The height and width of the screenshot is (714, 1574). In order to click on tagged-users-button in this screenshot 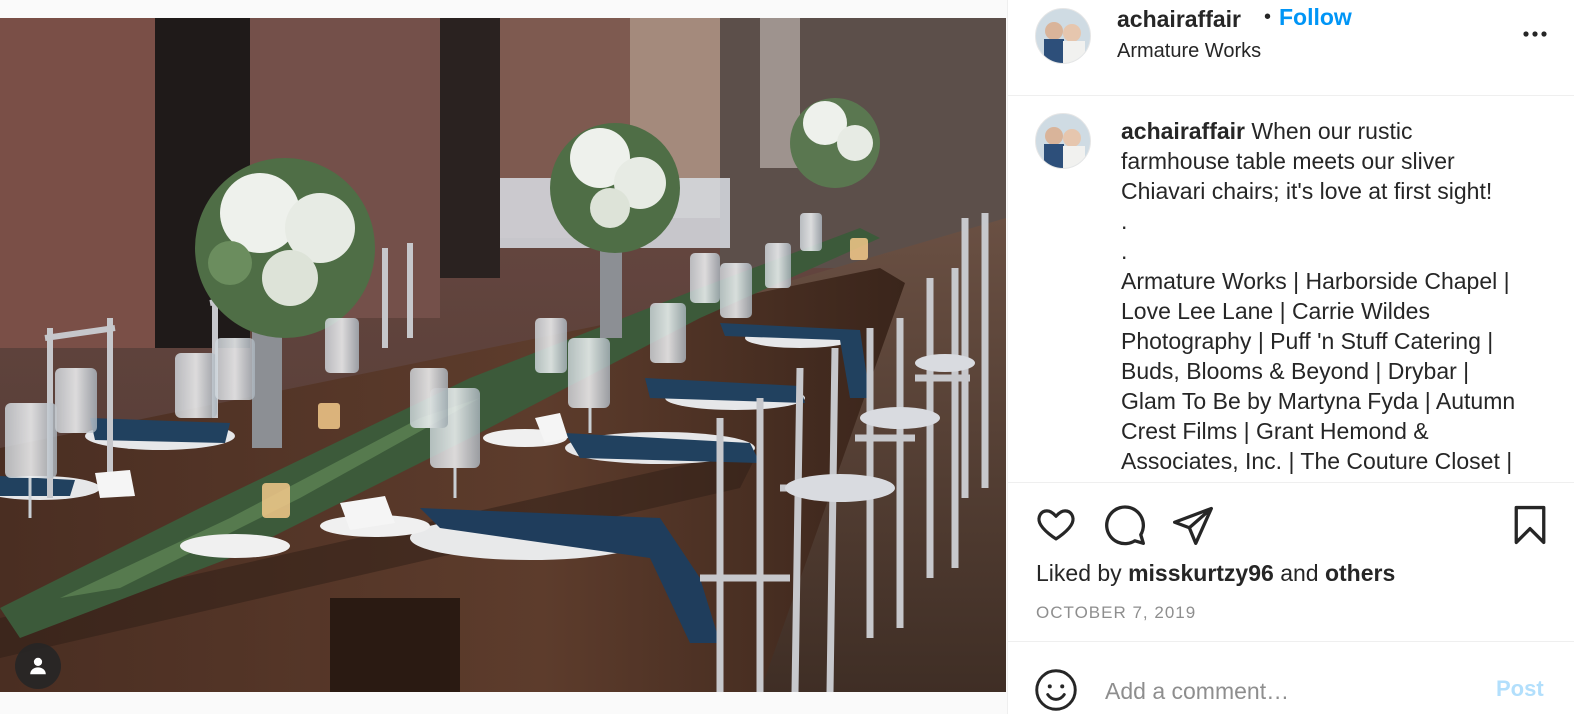, I will do `click(38, 666)`.